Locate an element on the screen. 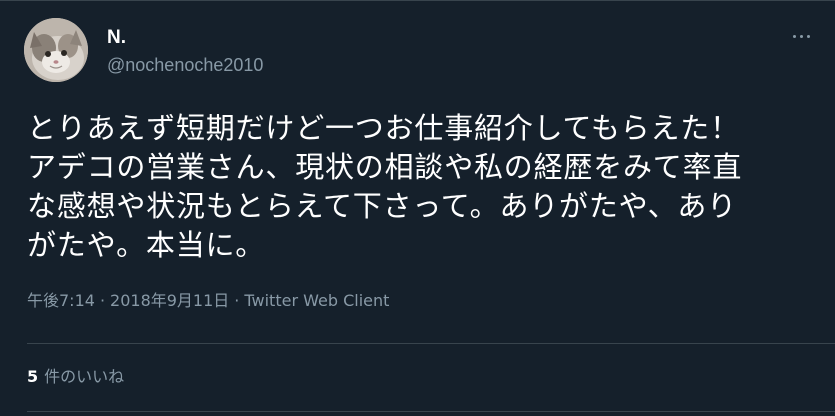 The width and height of the screenshot is (835, 416). top-divider is located at coordinates (417, 0).